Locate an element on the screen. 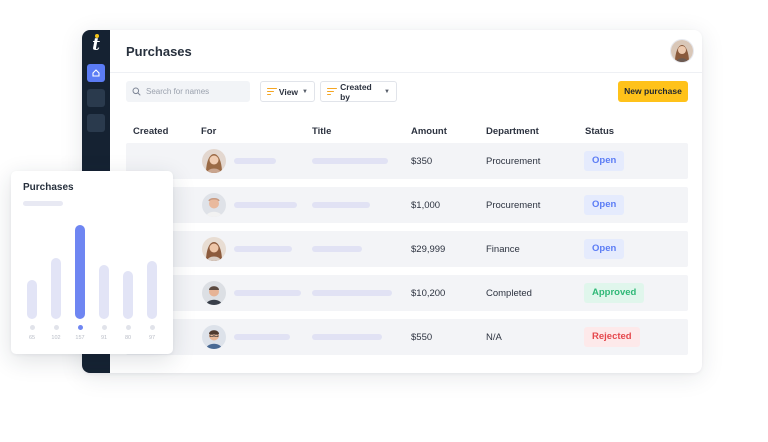 The width and height of the screenshot is (768, 442). amount-cell: $29,999 is located at coordinates (428, 249).